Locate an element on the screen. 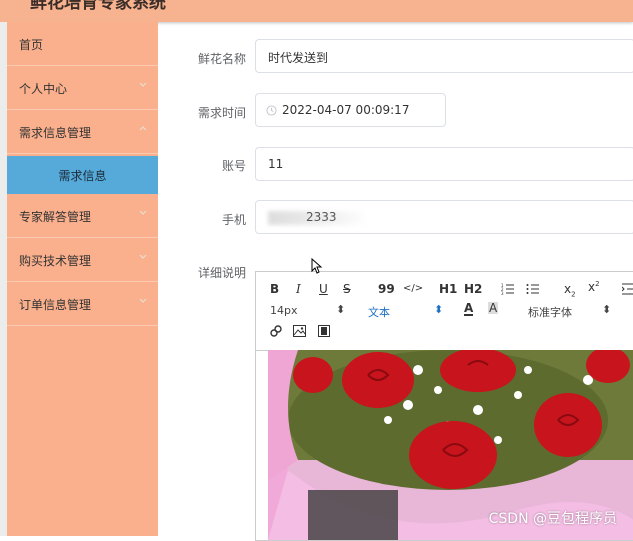 Image resolution: width=633 pixels, height=541 pixels. h2-button: H2 is located at coordinates (473, 289).